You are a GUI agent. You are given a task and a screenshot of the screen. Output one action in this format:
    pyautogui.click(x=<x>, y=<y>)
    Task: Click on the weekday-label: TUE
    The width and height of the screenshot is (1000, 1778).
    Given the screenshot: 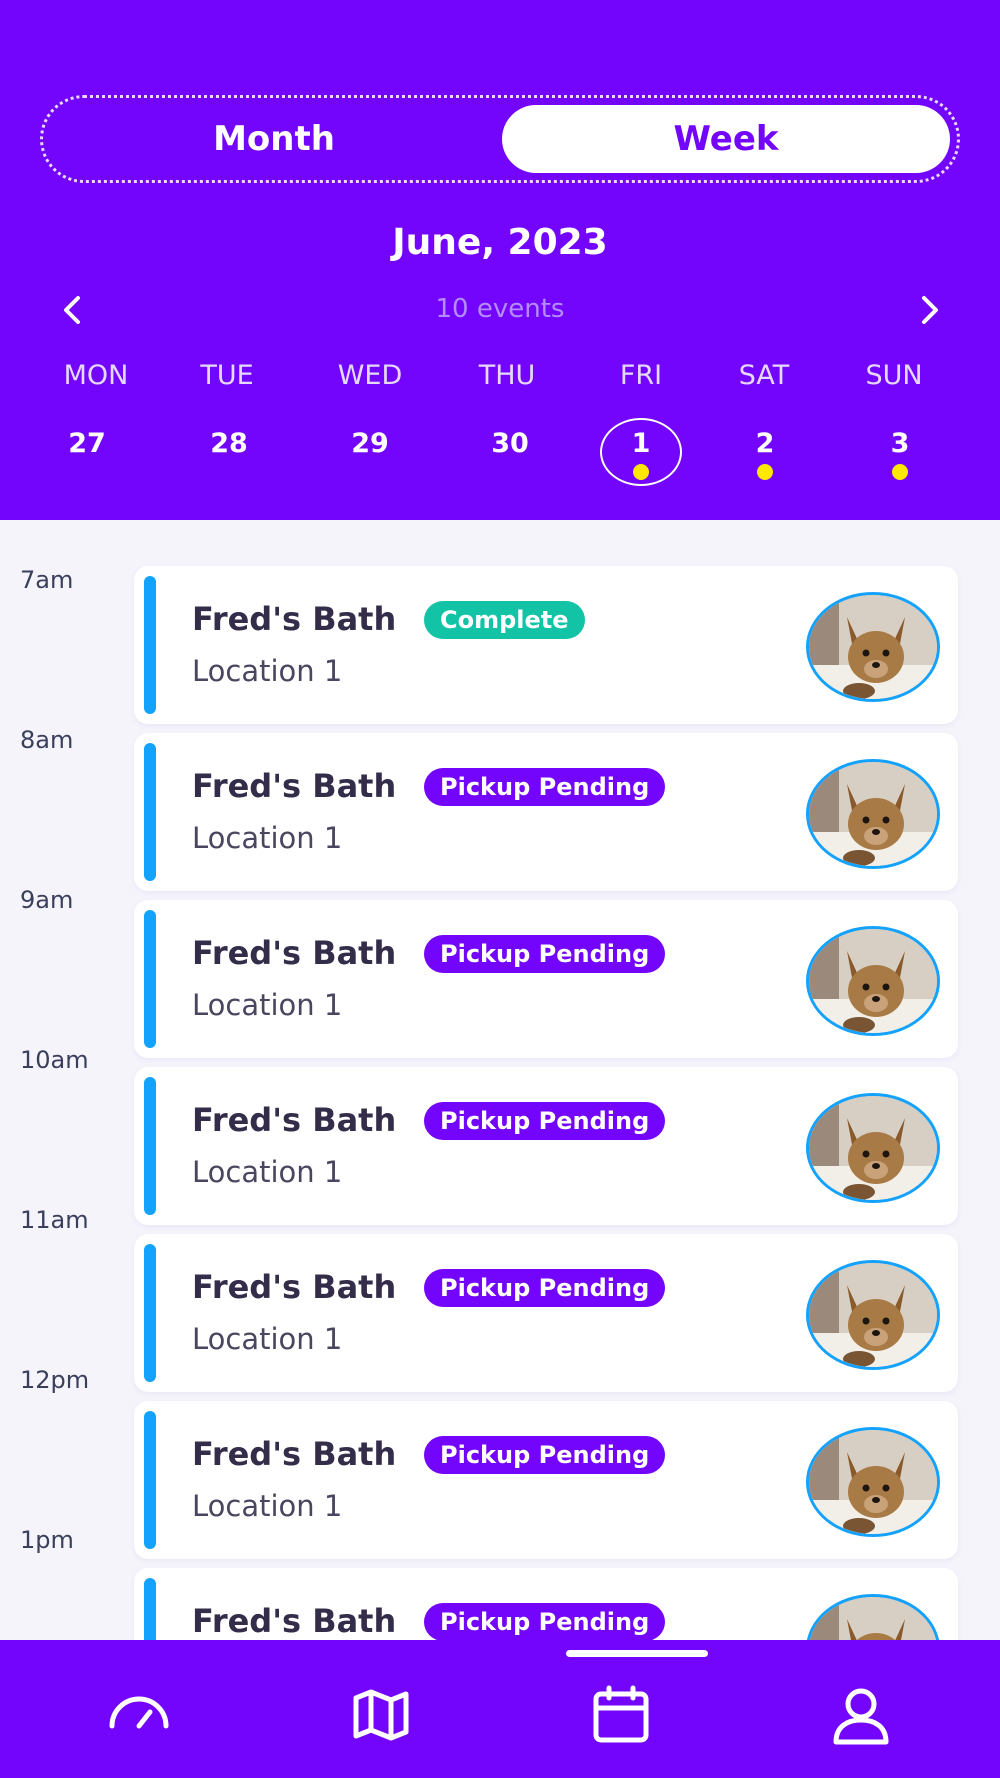 What is the action you would take?
    pyautogui.click(x=227, y=375)
    